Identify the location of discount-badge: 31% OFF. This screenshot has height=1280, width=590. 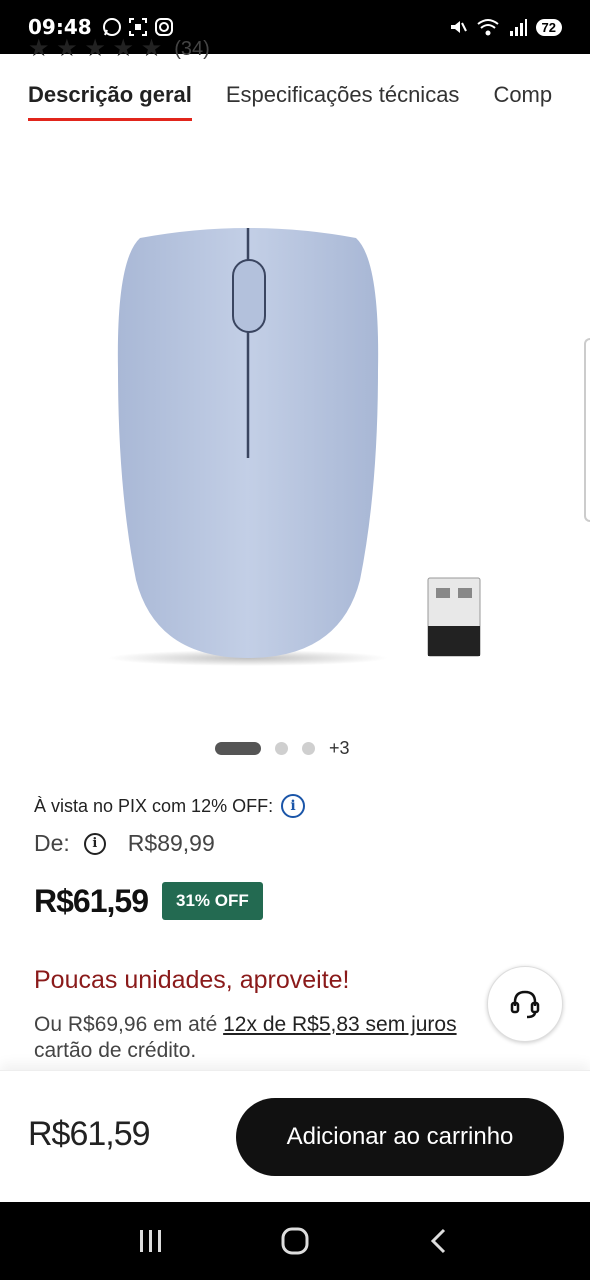
(212, 901).